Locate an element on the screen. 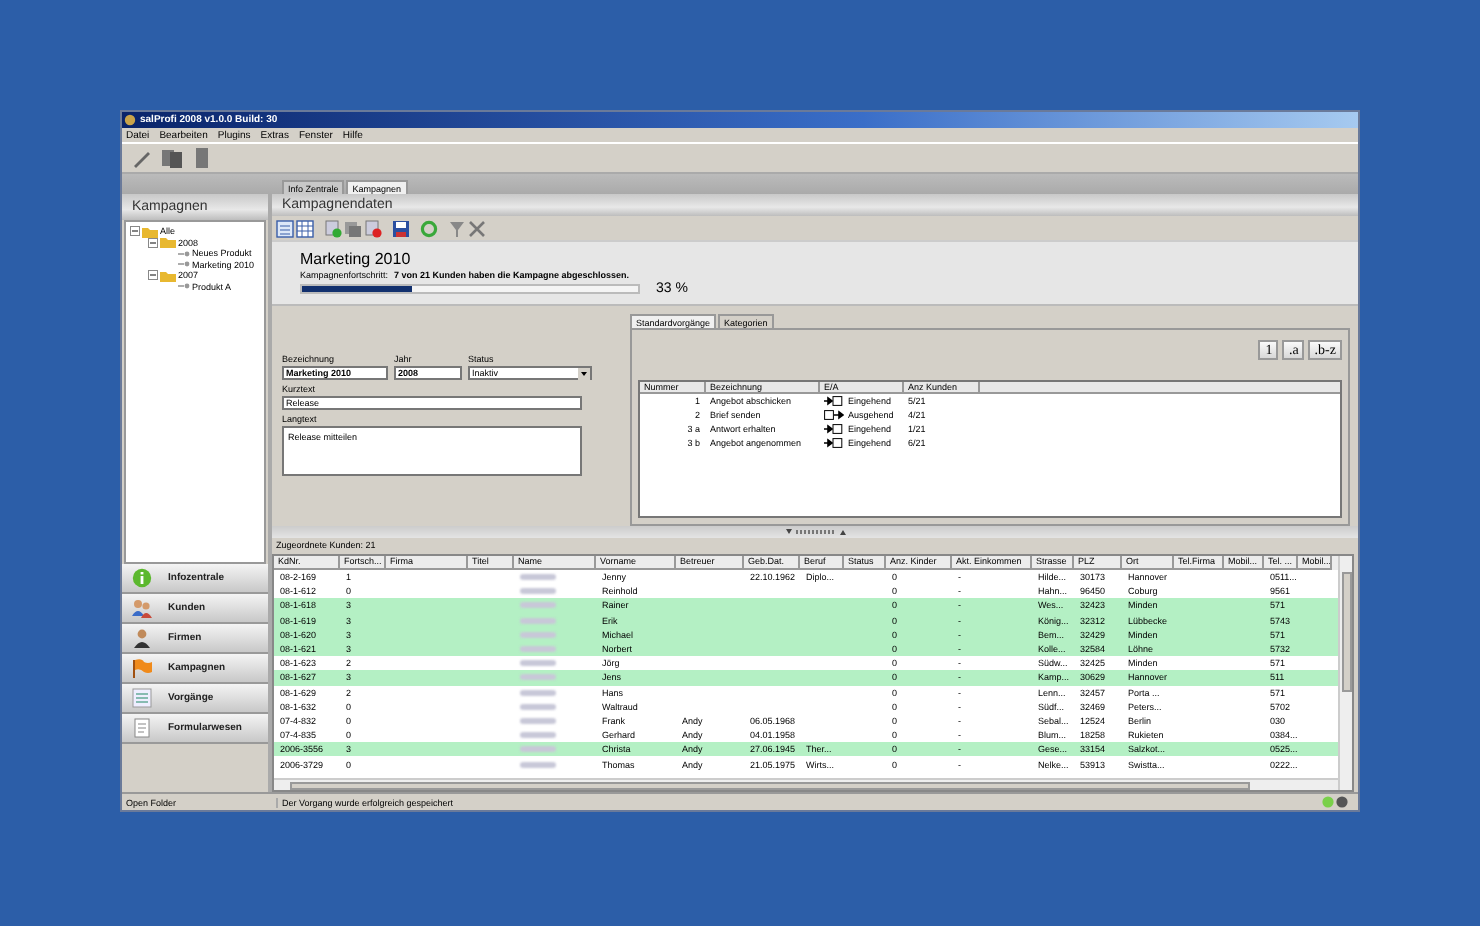  folder-icon is located at coordinates (168, 275).